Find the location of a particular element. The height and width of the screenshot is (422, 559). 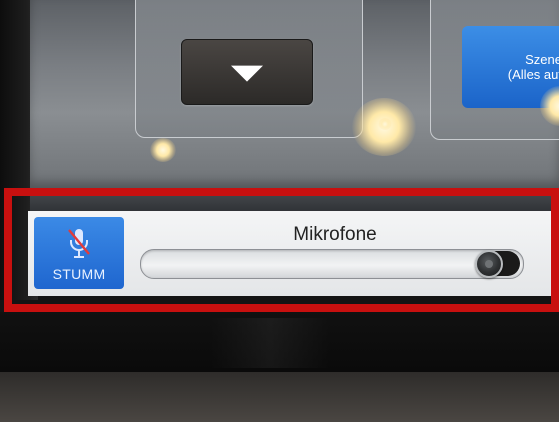

table-surface is located at coordinates (279, 397).